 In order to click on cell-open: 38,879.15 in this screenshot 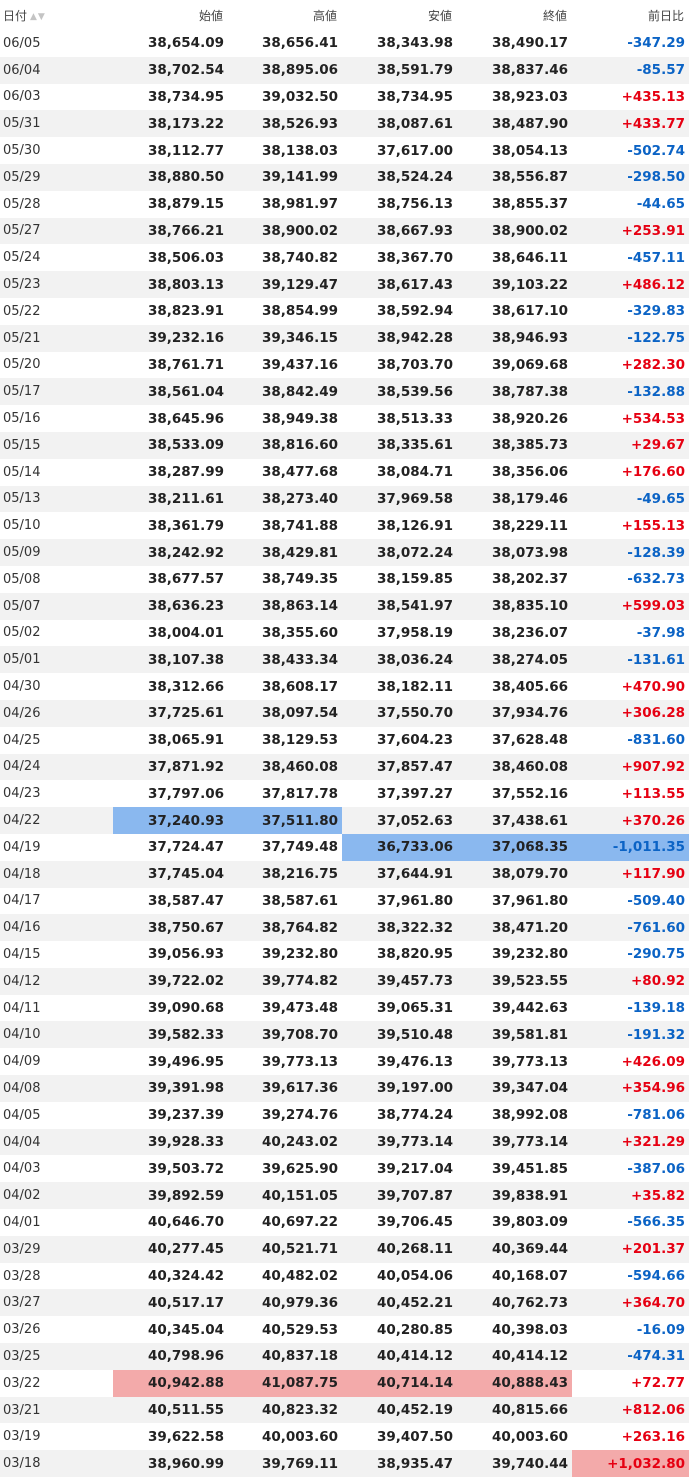, I will do `click(170, 204)`.